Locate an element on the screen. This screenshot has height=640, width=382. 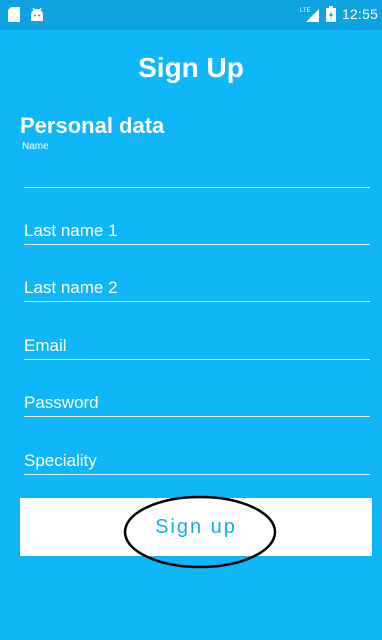
last-name-2-field is located at coordinates (197, 287).